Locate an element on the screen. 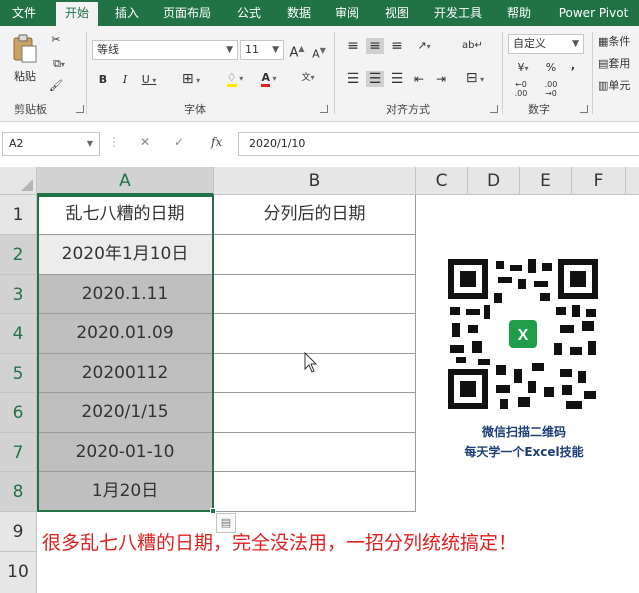  cell-a8: 1月20日 is located at coordinates (125, 492).